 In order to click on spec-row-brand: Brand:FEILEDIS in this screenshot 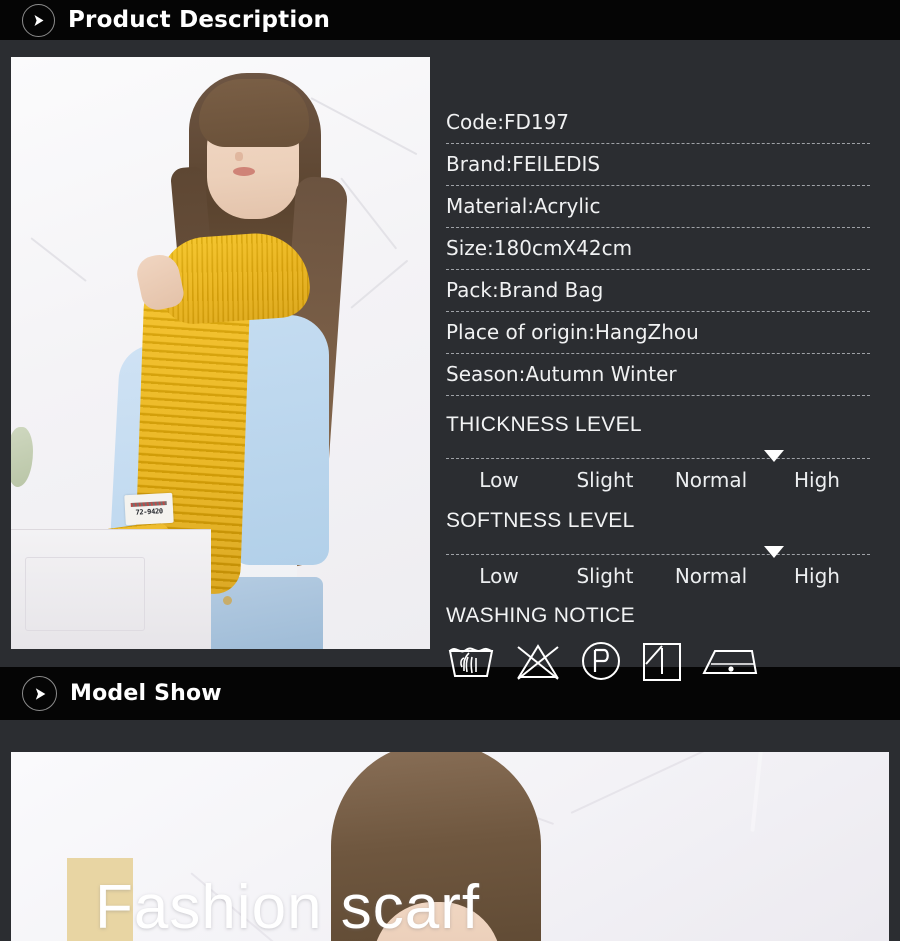, I will do `click(661, 165)`.